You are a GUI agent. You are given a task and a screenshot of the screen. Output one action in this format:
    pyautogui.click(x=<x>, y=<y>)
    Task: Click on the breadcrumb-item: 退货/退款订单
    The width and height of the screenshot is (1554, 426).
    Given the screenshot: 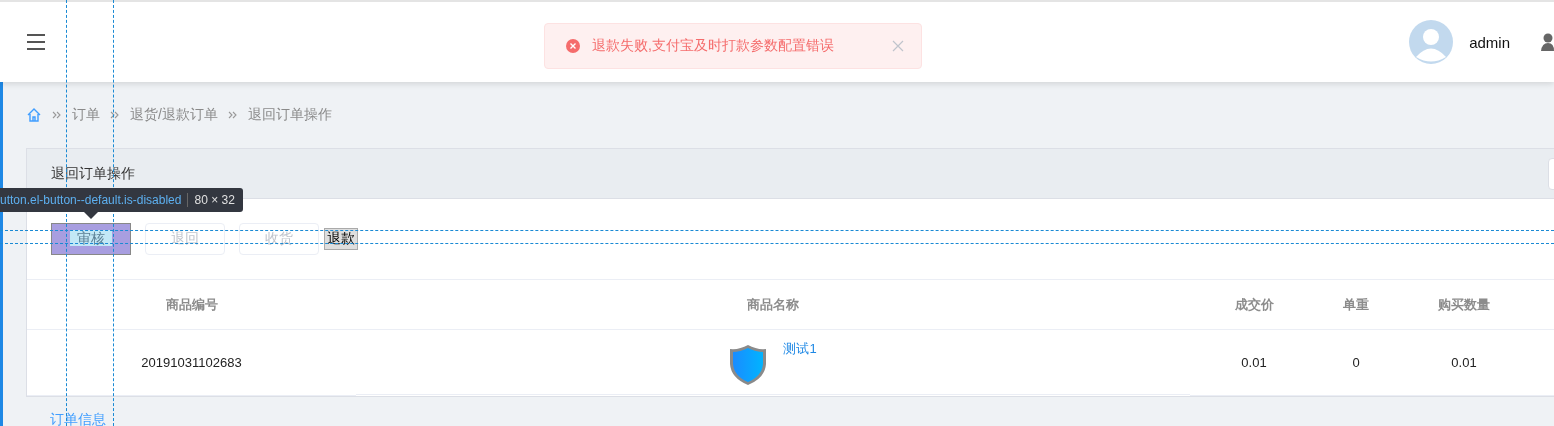 What is the action you would take?
    pyautogui.click(x=174, y=115)
    